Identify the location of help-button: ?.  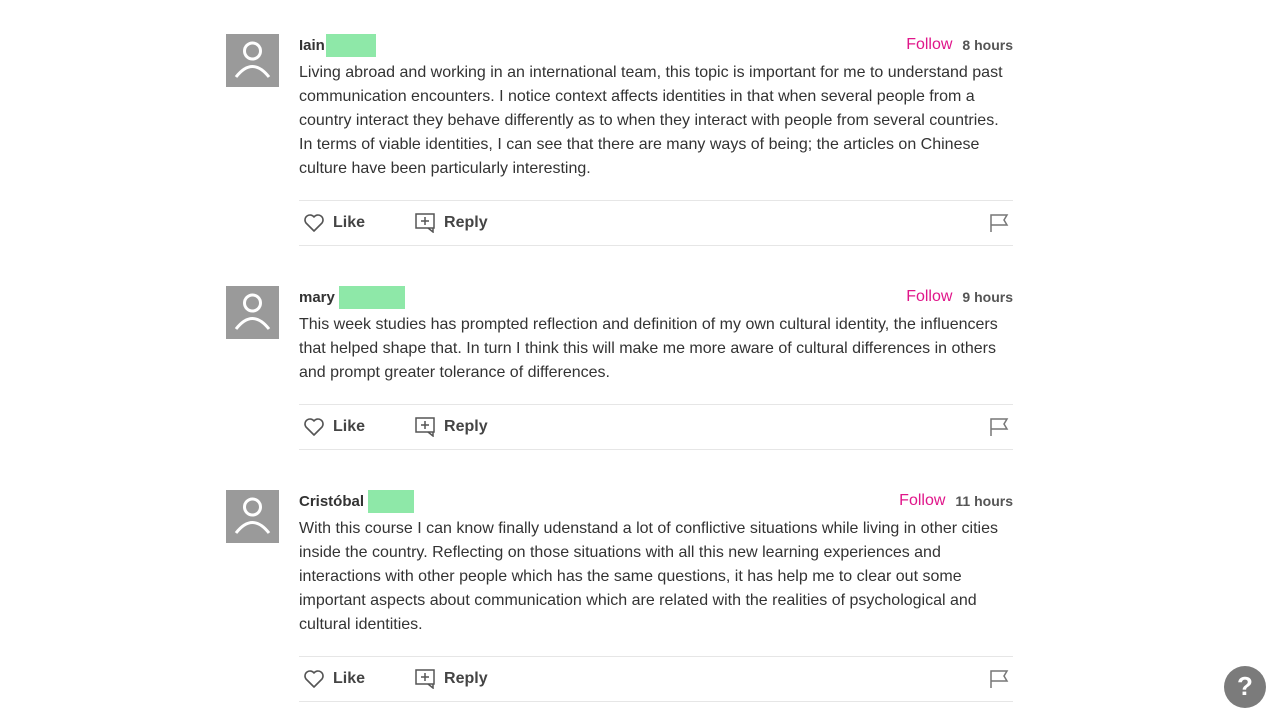
(1245, 687).